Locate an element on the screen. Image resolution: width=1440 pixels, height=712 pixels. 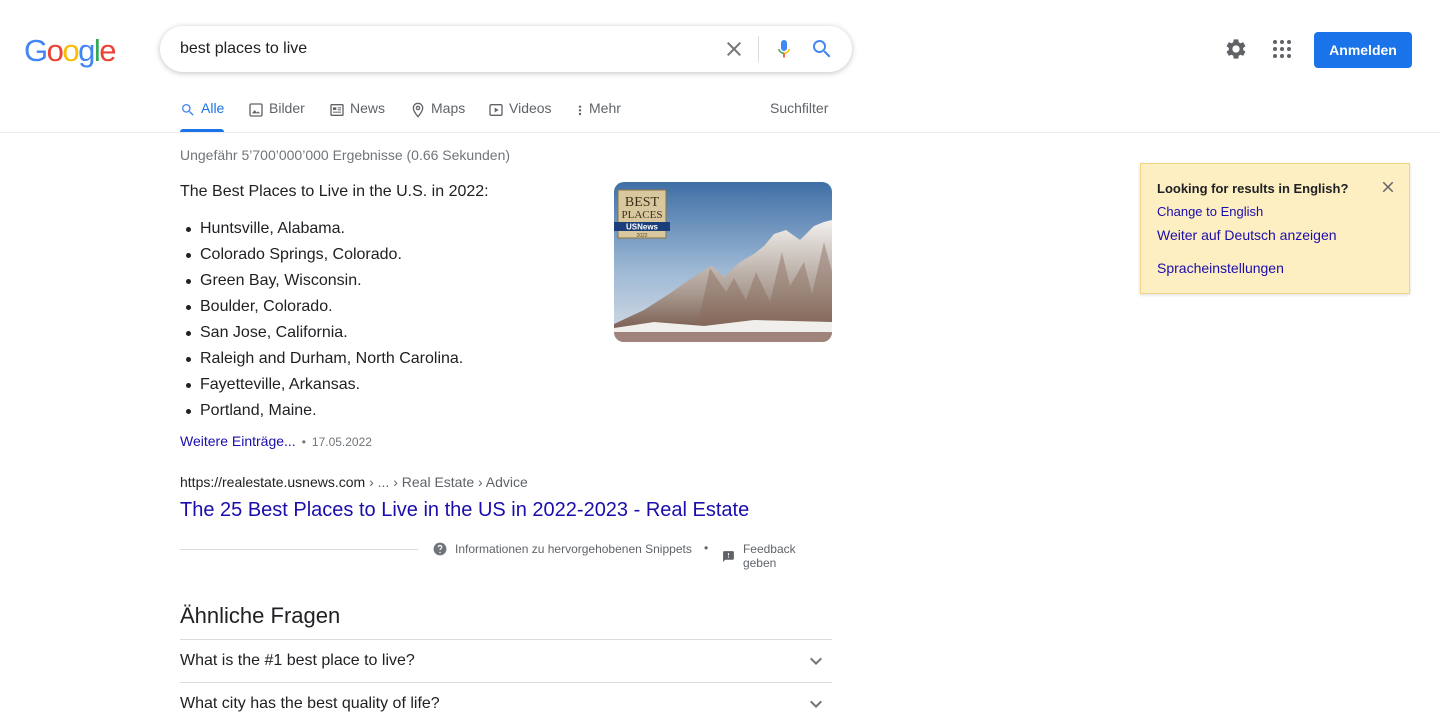
cite-domain: https://realestate.usnews.com is located at coordinates (273, 482).